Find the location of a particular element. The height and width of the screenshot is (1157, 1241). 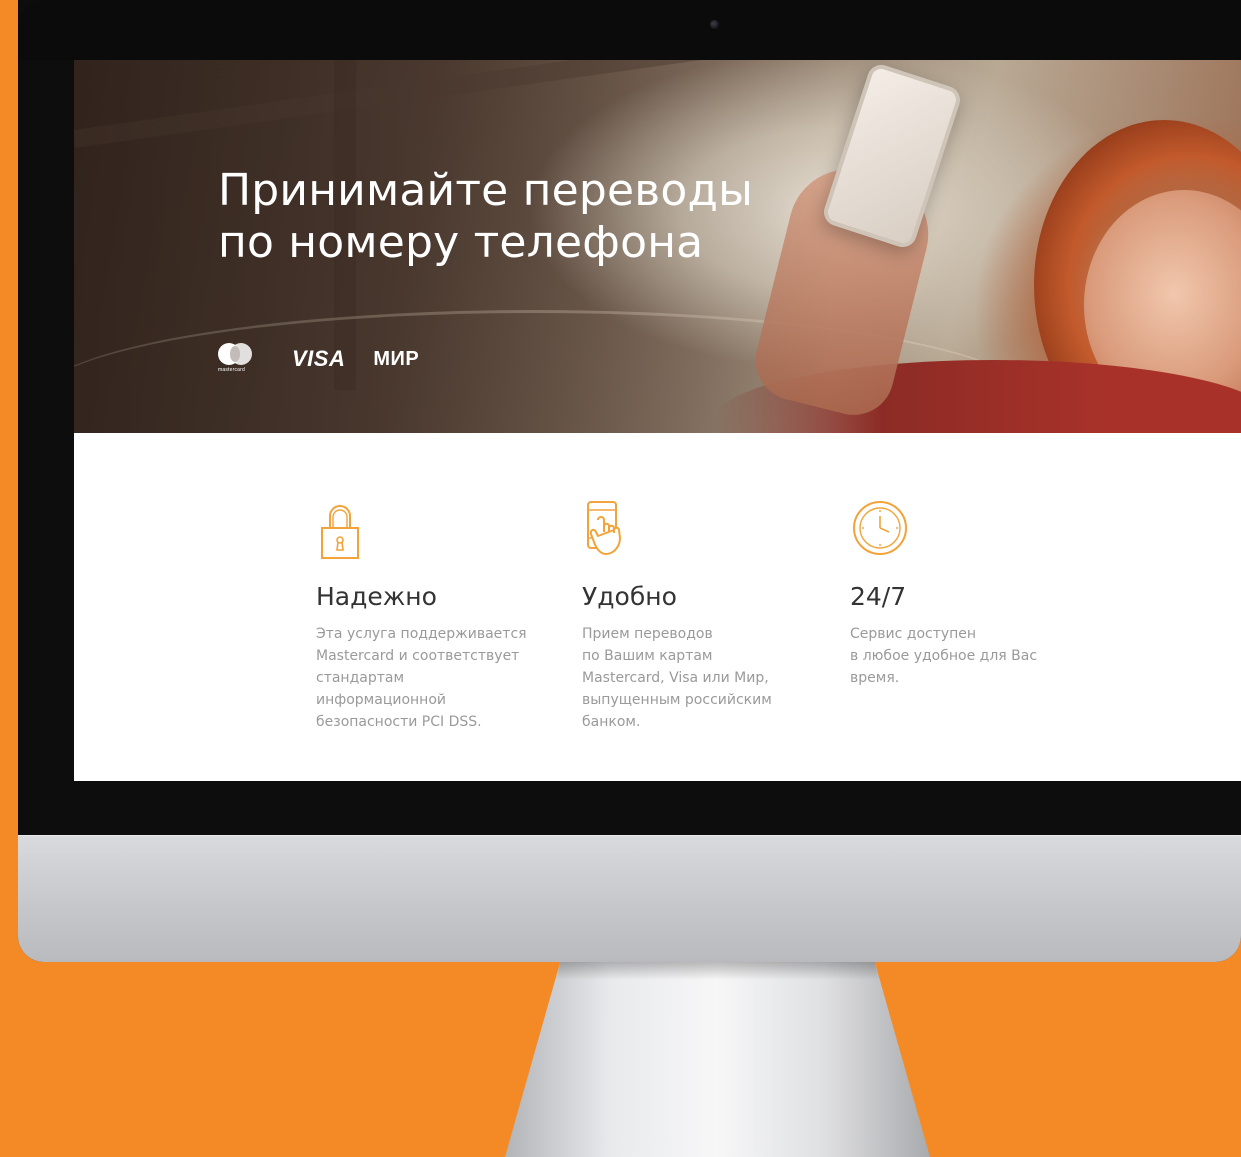

feature-title: Надежно is located at coordinates (376, 596).